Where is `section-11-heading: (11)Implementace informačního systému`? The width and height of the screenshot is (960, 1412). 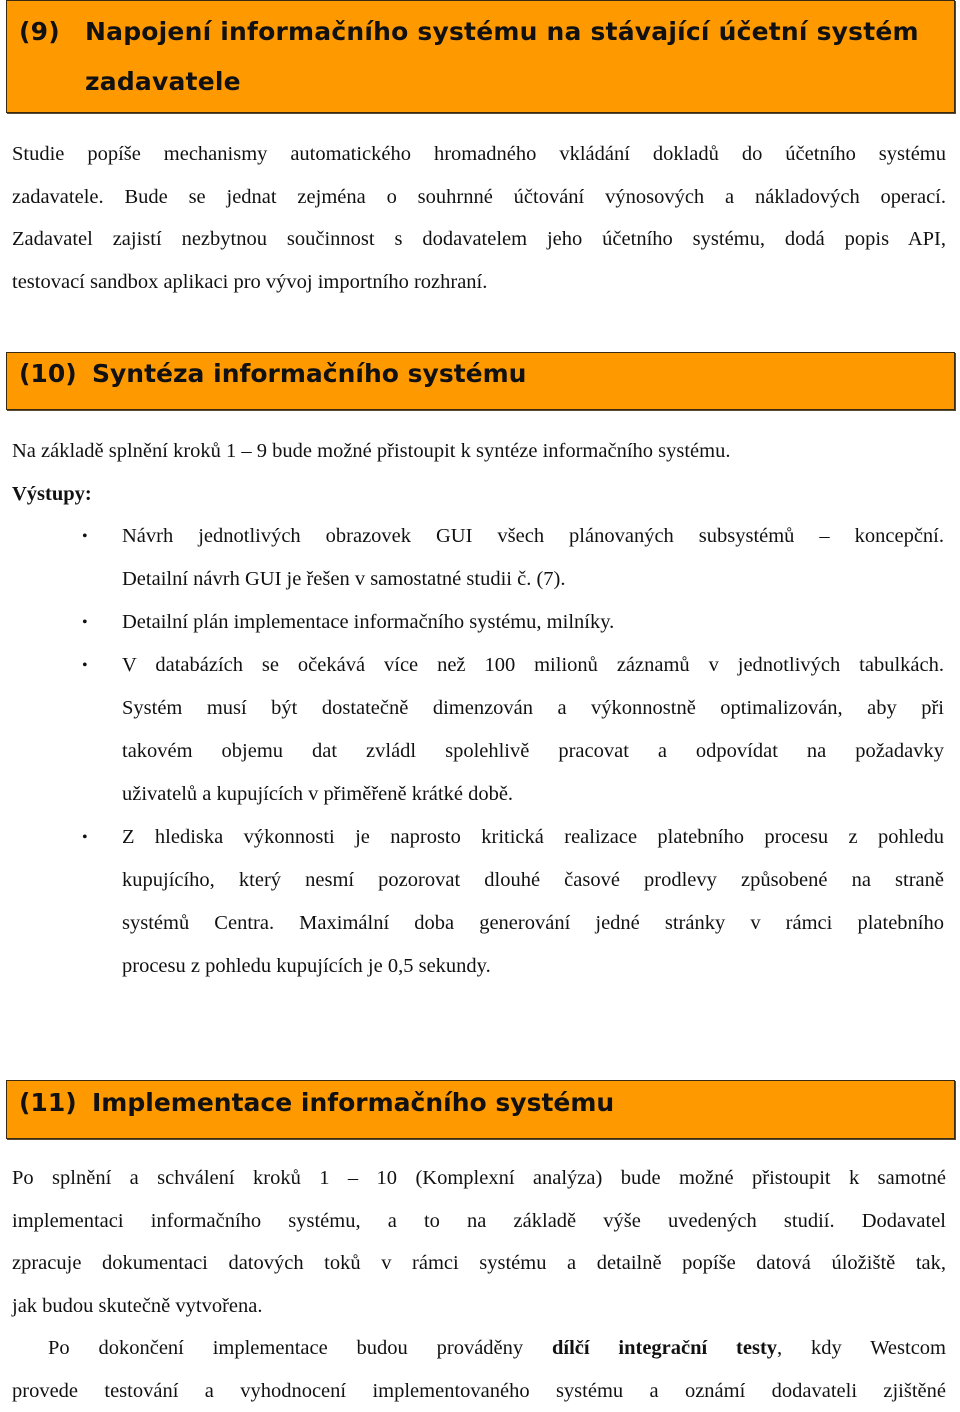
section-11-heading: (11)Implementace informačního systému is located at coordinates (480, 1109).